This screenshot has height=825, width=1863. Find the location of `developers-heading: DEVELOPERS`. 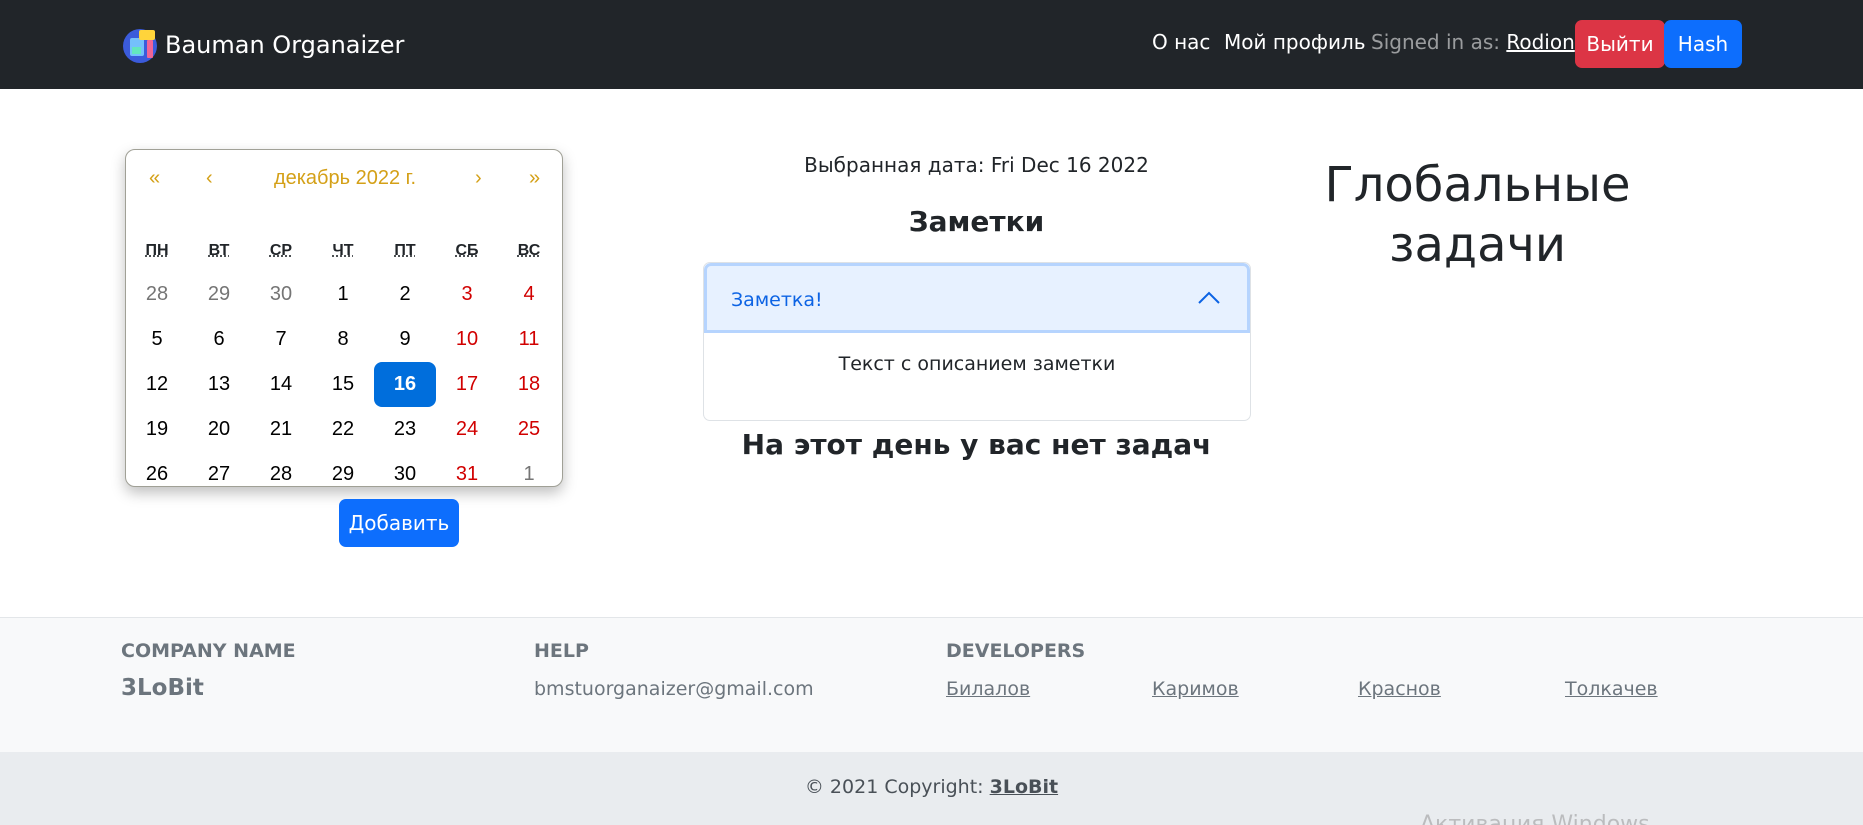

developers-heading: DEVELOPERS is located at coordinates (1016, 651).